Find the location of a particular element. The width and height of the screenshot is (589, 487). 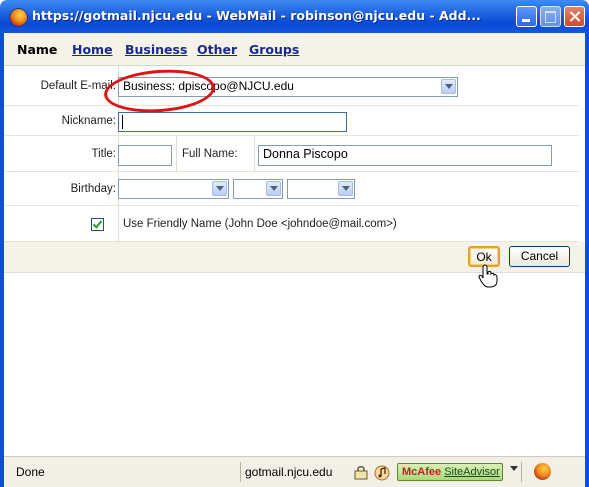

full-name-input: Donna Piscopo is located at coordinates (405, 155).